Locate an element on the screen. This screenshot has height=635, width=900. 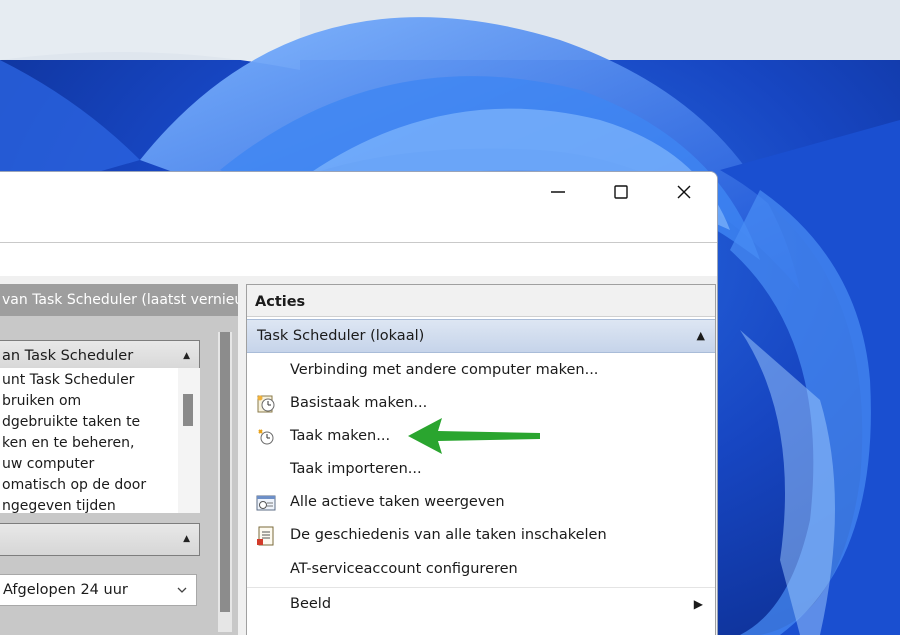
description-line: ken en te beheren, is located at coordinates (68, 443).